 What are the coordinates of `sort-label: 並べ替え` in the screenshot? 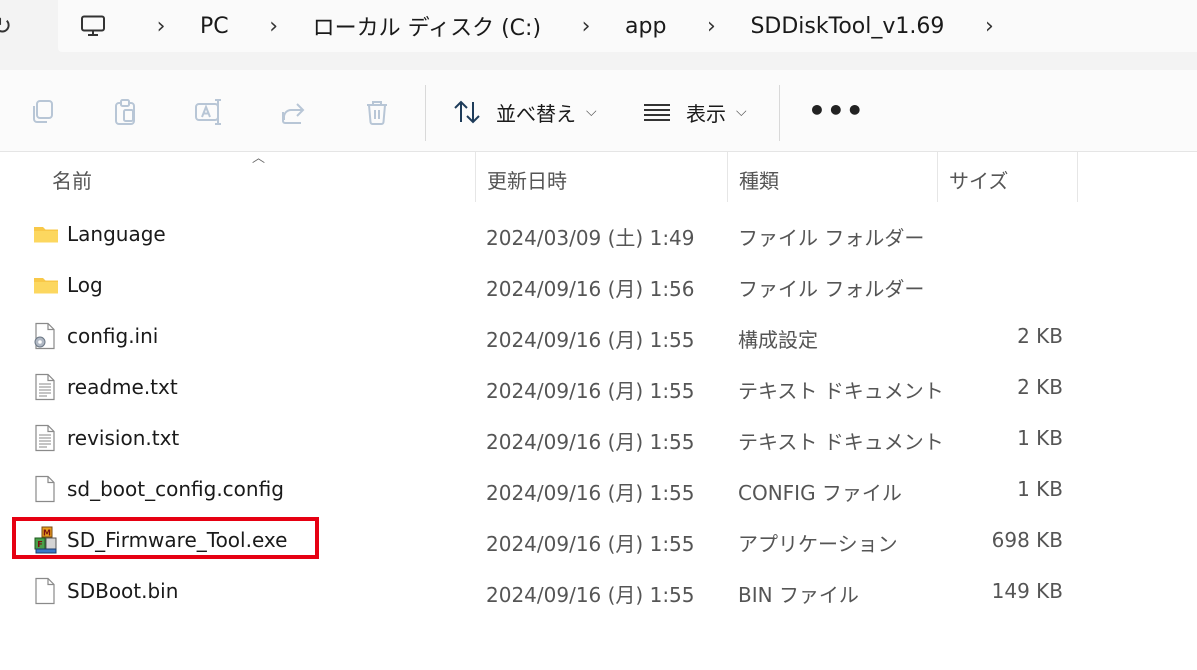 It's located at (536, 113).